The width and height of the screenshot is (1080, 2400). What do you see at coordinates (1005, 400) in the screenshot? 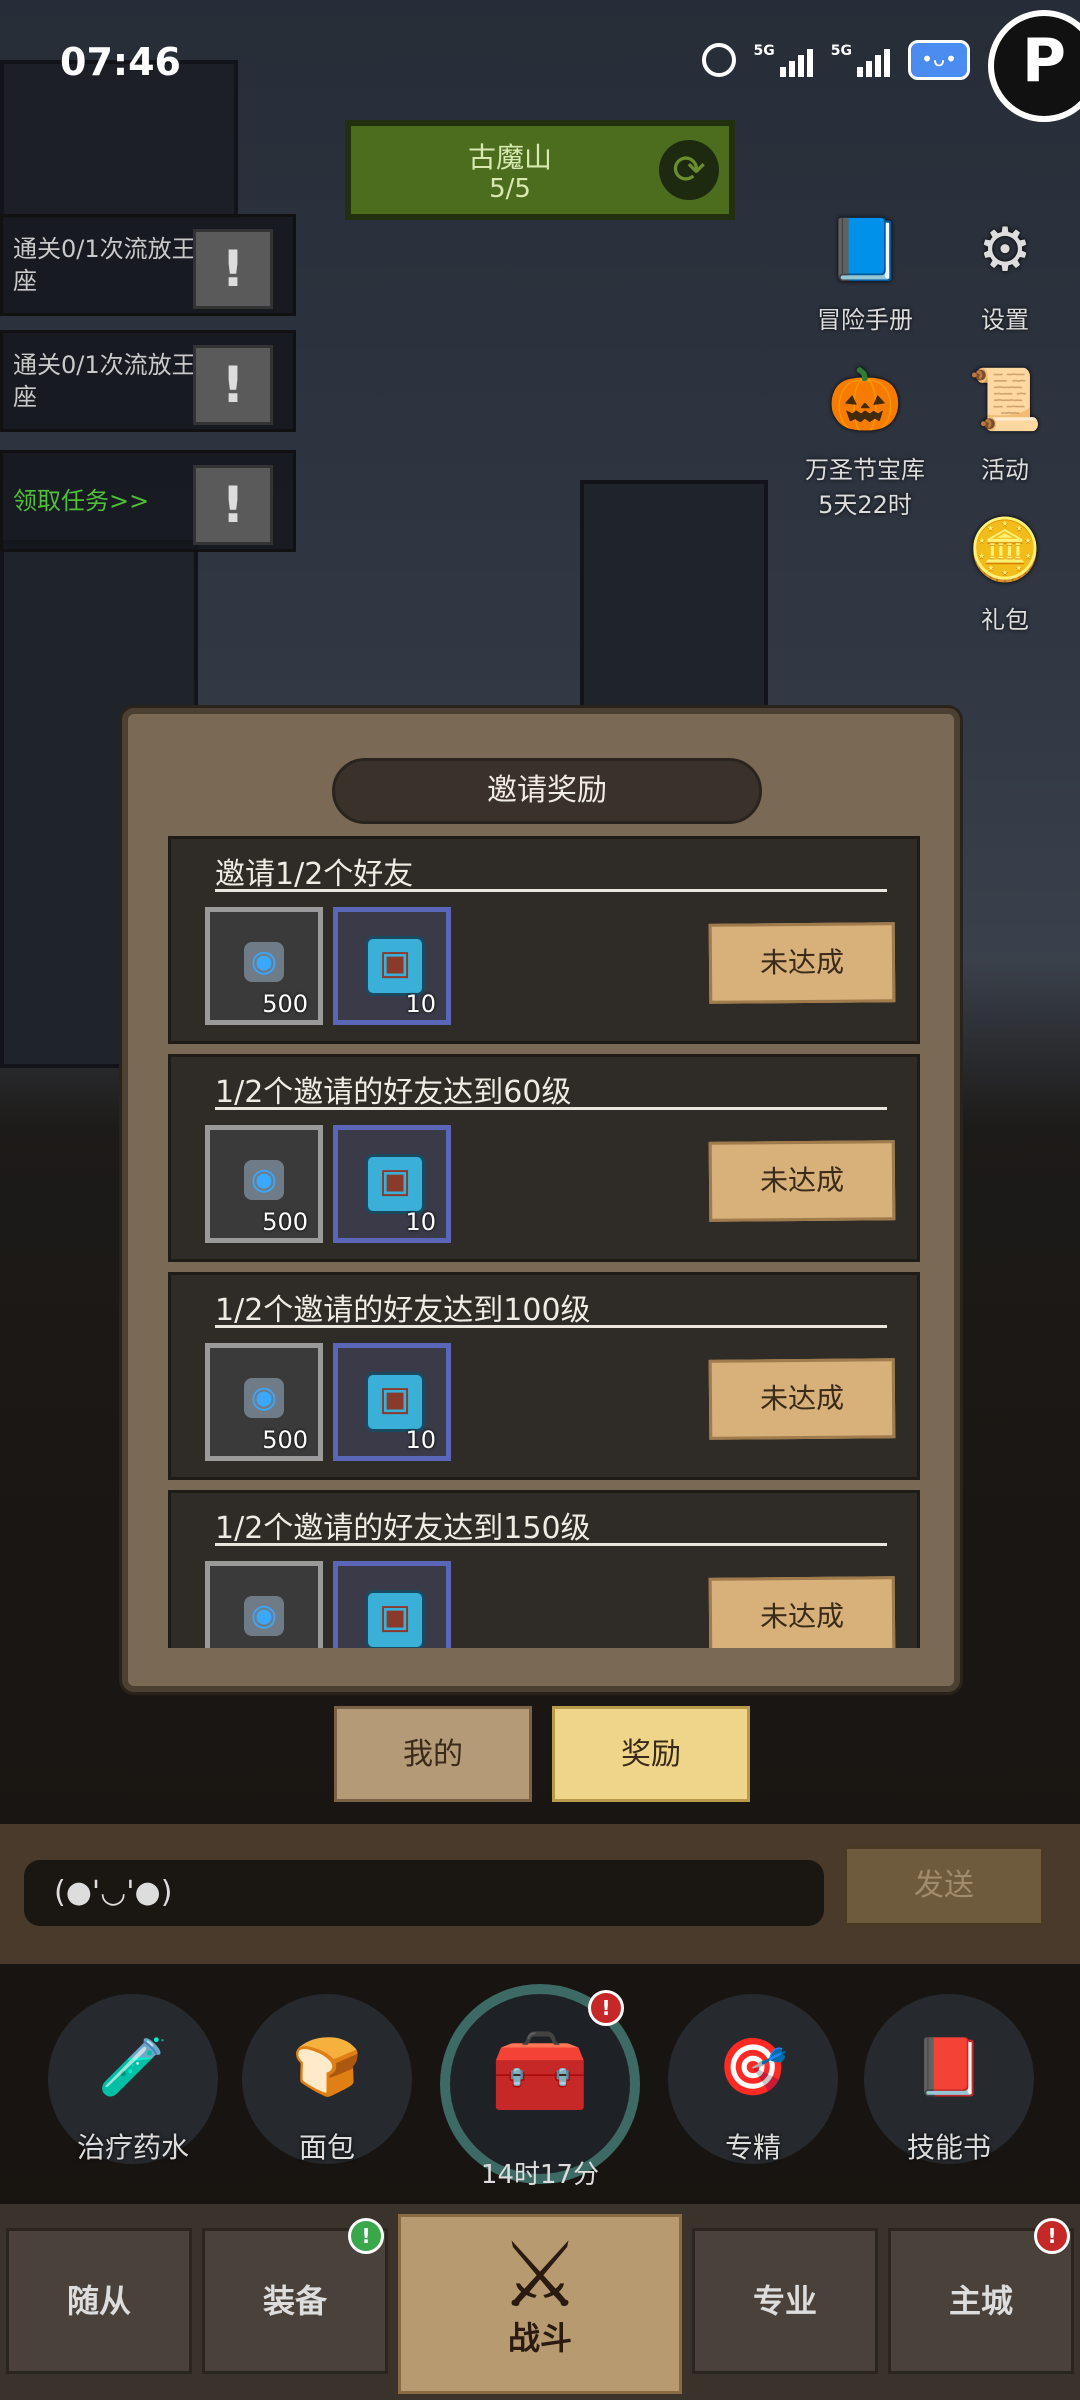
I see `scroll-icon: 📜` at bounding box center [1005, 400].